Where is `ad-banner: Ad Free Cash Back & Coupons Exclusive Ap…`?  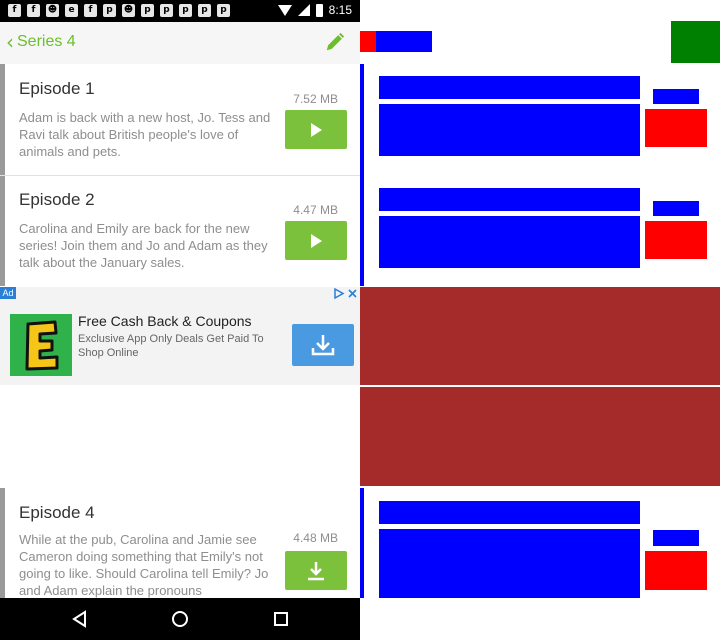
ad-banner: Ad Free Cash Back & Coupons Exclusive Ap… is located at coordinates (180, 336).